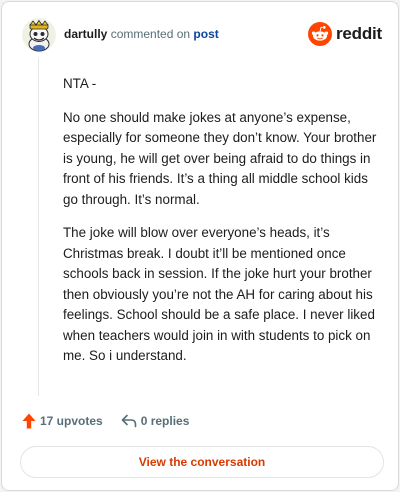  What do you see at coordinates (105, 421) in the screenshot?
I see `comment-actions: 17 upvotes 0 replies` at bounding box center [105, 421].